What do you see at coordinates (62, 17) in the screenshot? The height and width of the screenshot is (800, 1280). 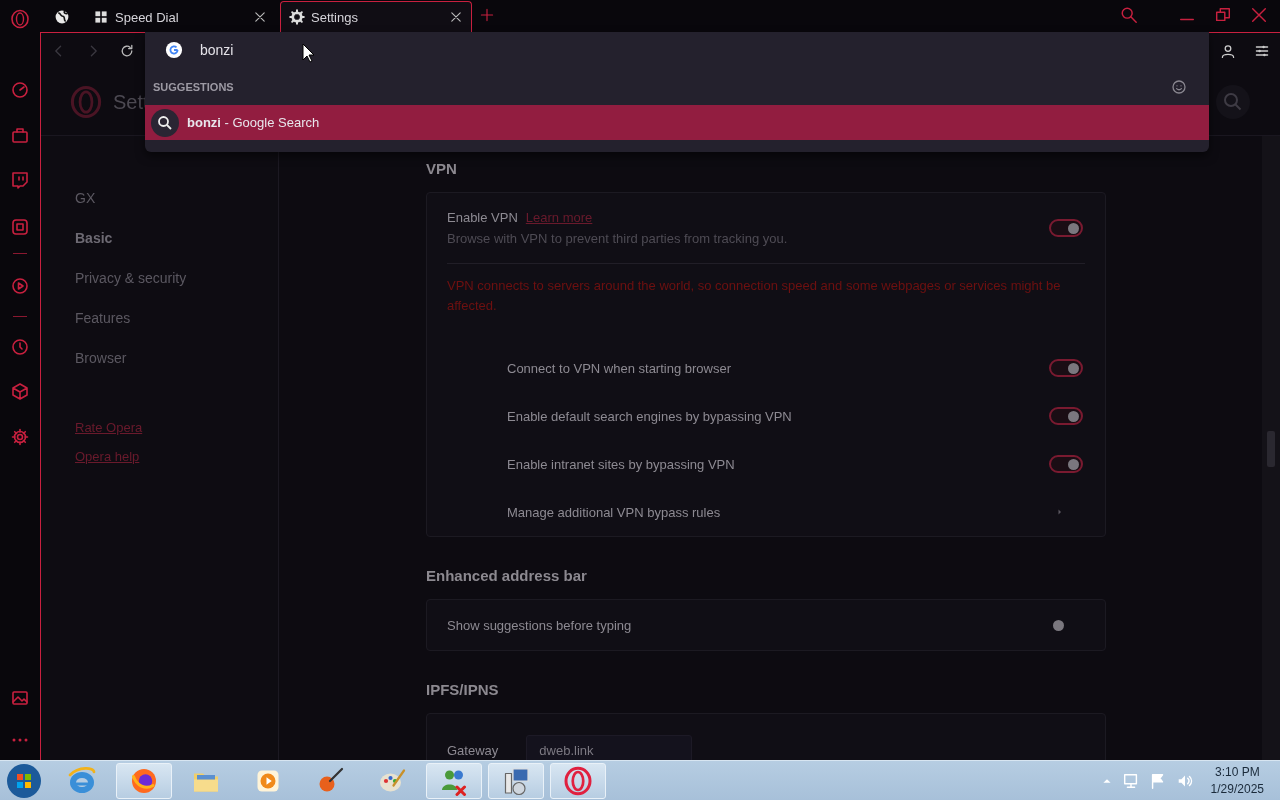 I see `globe-icon` at bounding box center [62, 17].